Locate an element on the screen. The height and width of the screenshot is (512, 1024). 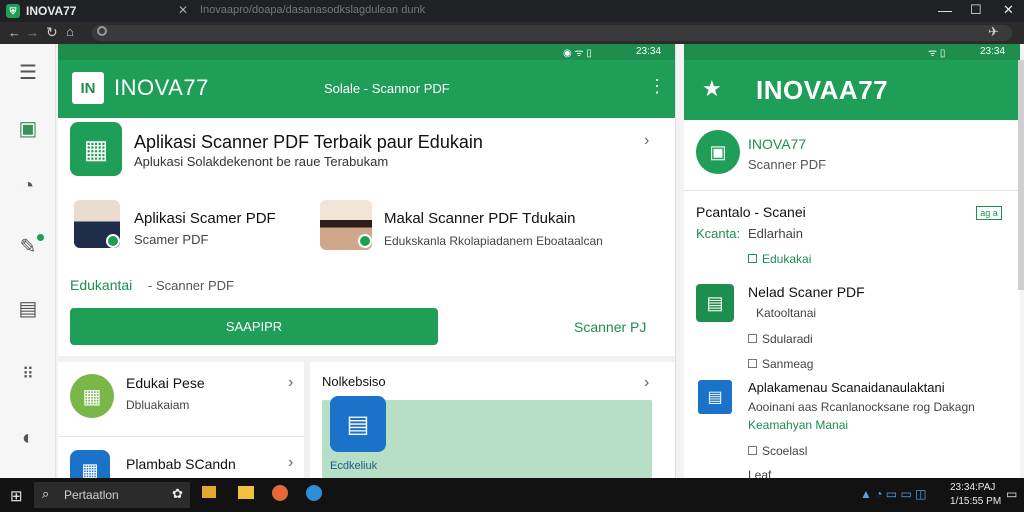
browser-icon-orange is located at coordinates (280, 493).